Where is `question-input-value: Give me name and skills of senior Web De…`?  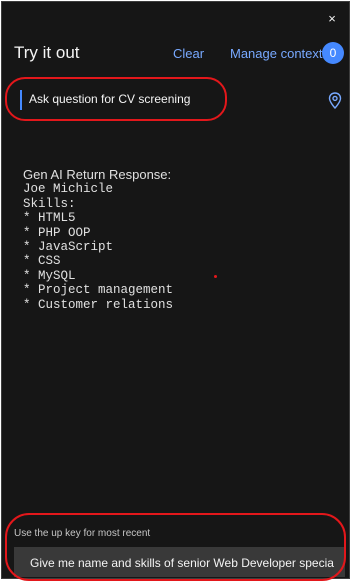
question-input-value: Give me name and skills of senior Web De… is located at coordinates (182, 563).